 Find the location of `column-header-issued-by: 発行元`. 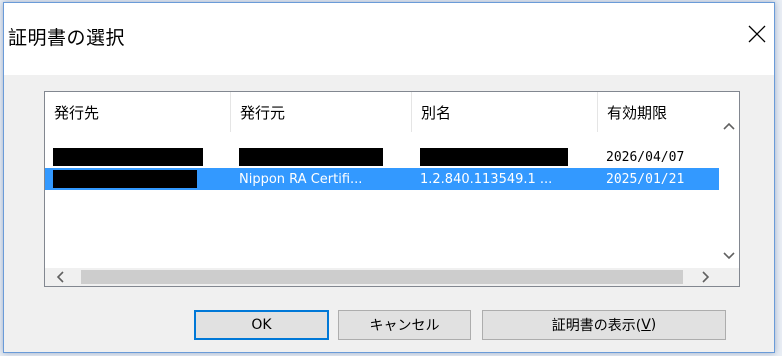

column-header-issued-by: 発行元 is located at coordinates (321, 112).